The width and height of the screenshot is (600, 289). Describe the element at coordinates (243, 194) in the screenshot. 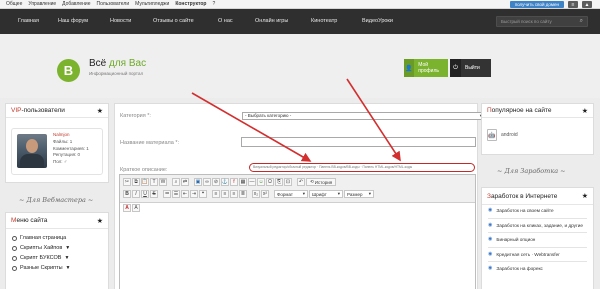

I see `align-justify-icon: ≣` at that location.